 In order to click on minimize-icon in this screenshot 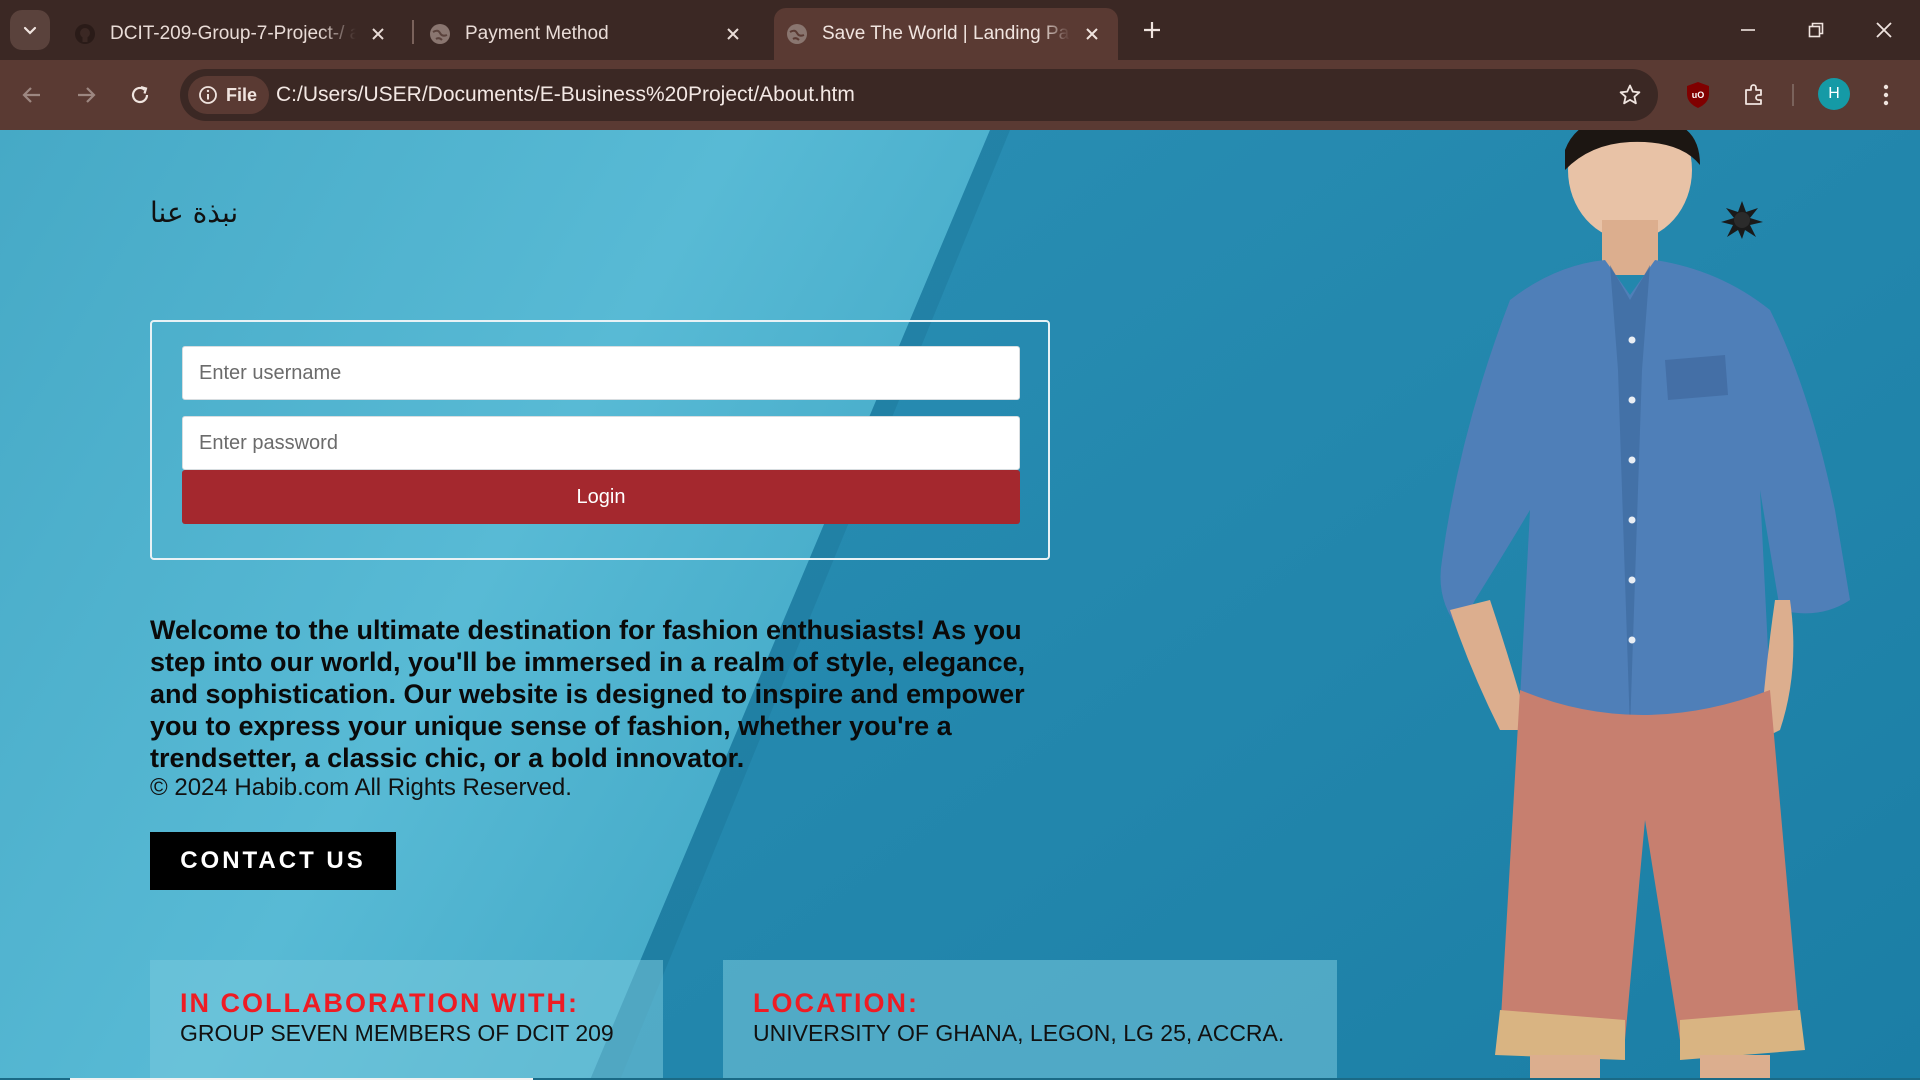, I will do `click(1748, 30)`.